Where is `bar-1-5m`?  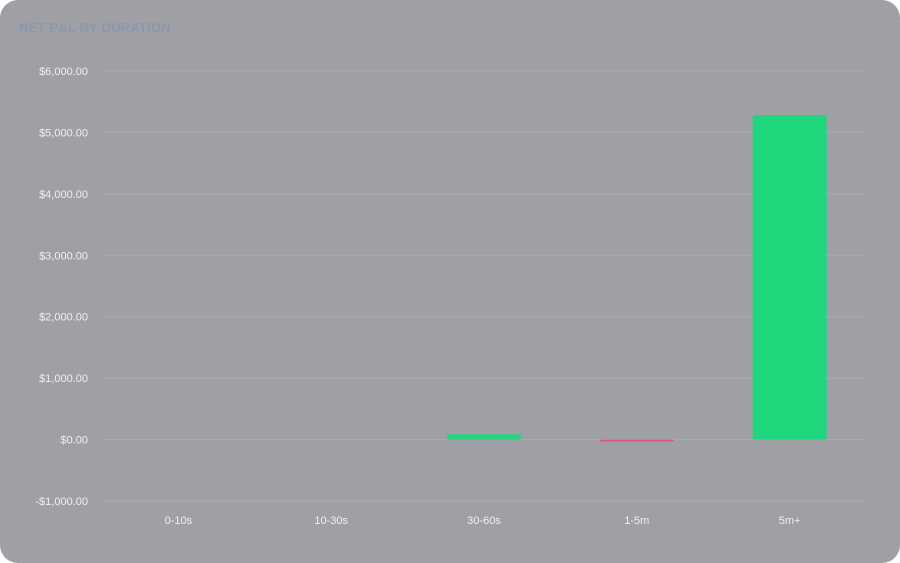 bar-1-5m is located at coordinates (636, 440).